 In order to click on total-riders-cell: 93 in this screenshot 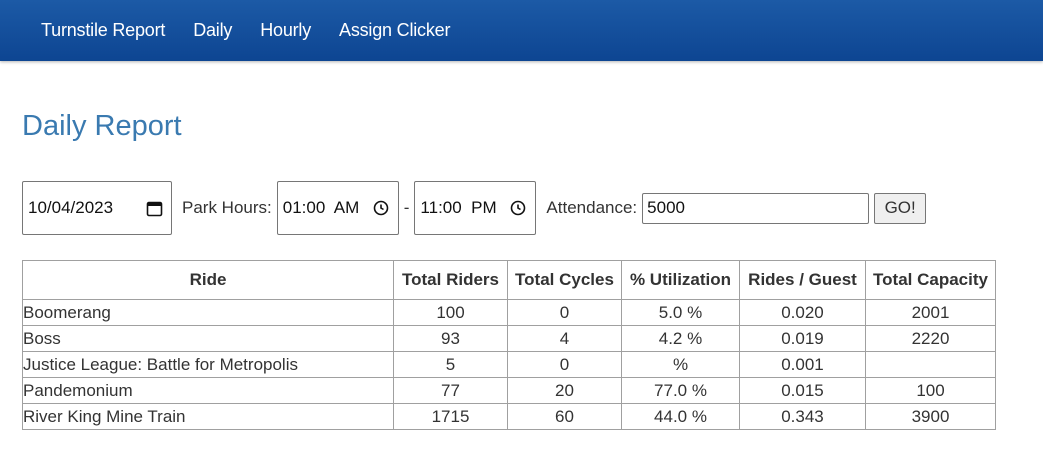, I will do `click(450, 338)`.